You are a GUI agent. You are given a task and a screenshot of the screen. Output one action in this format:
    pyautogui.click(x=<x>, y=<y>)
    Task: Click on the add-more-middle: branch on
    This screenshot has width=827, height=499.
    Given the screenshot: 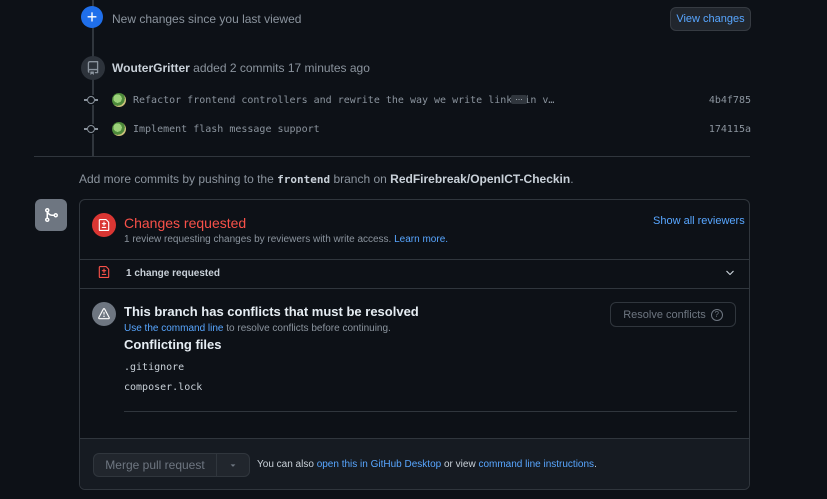 What is the action you would take?
    pyautogui.click(x=360, y=179)
    